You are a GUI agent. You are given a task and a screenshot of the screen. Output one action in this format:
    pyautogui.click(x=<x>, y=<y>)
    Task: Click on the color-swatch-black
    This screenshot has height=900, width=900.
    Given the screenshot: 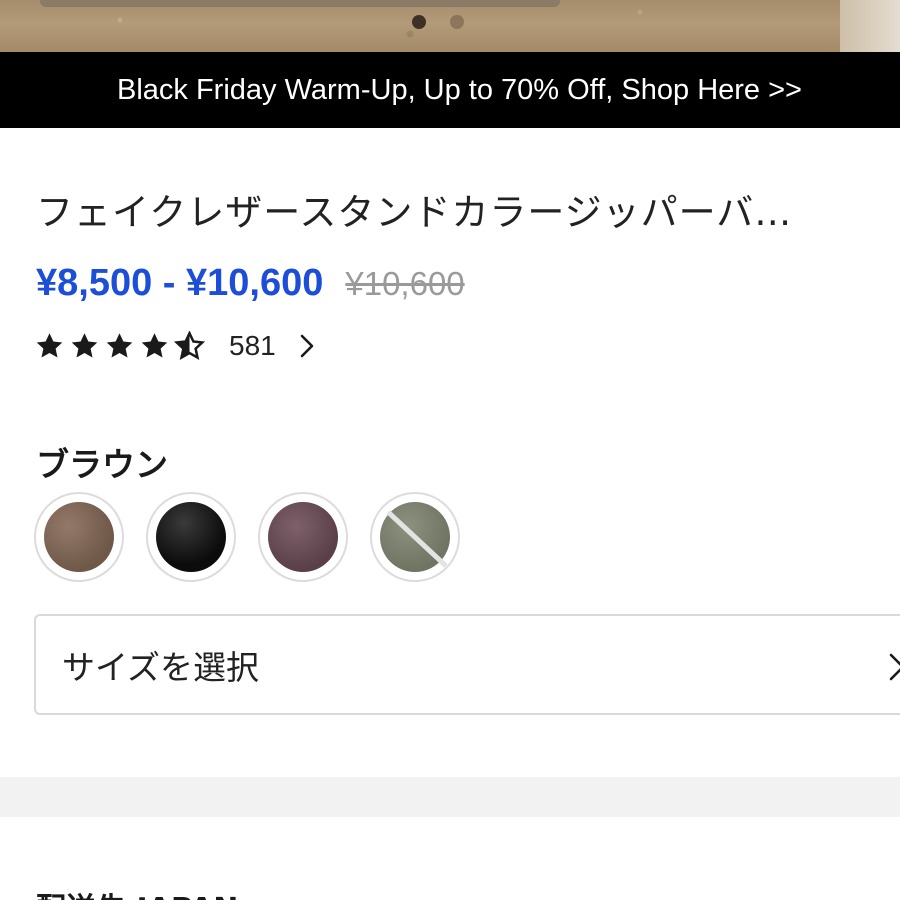 What is the action you would take?
    pyautogui.click(x=191, y=537)
    